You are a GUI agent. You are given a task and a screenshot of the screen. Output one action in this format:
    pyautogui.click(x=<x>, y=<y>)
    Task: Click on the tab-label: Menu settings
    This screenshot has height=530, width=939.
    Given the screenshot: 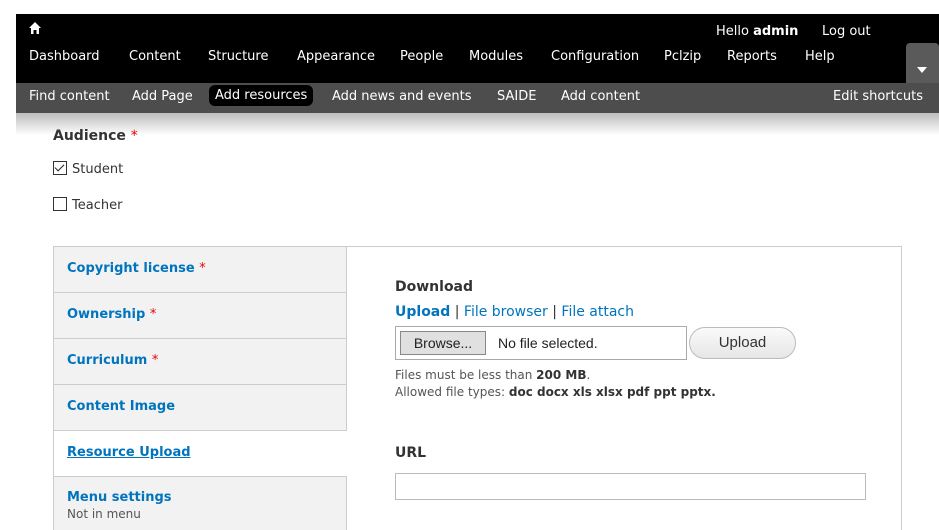 What is the action you would take?
    pyautogui.click(x=119, y=497)
    